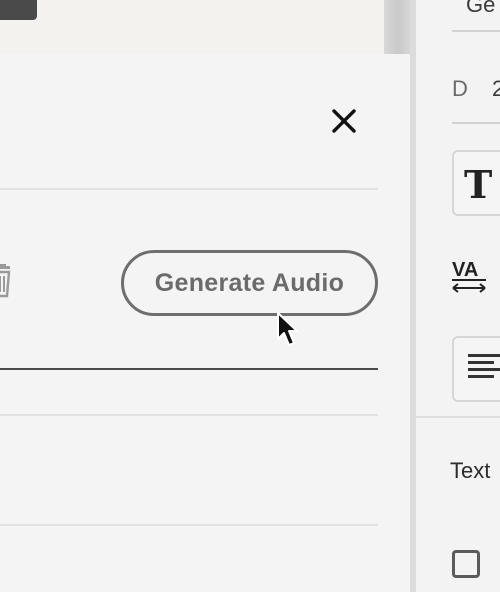  Describe the element at coordinates (194, 28) in the screenshot. I see `background-toolbar-strip` at that location.